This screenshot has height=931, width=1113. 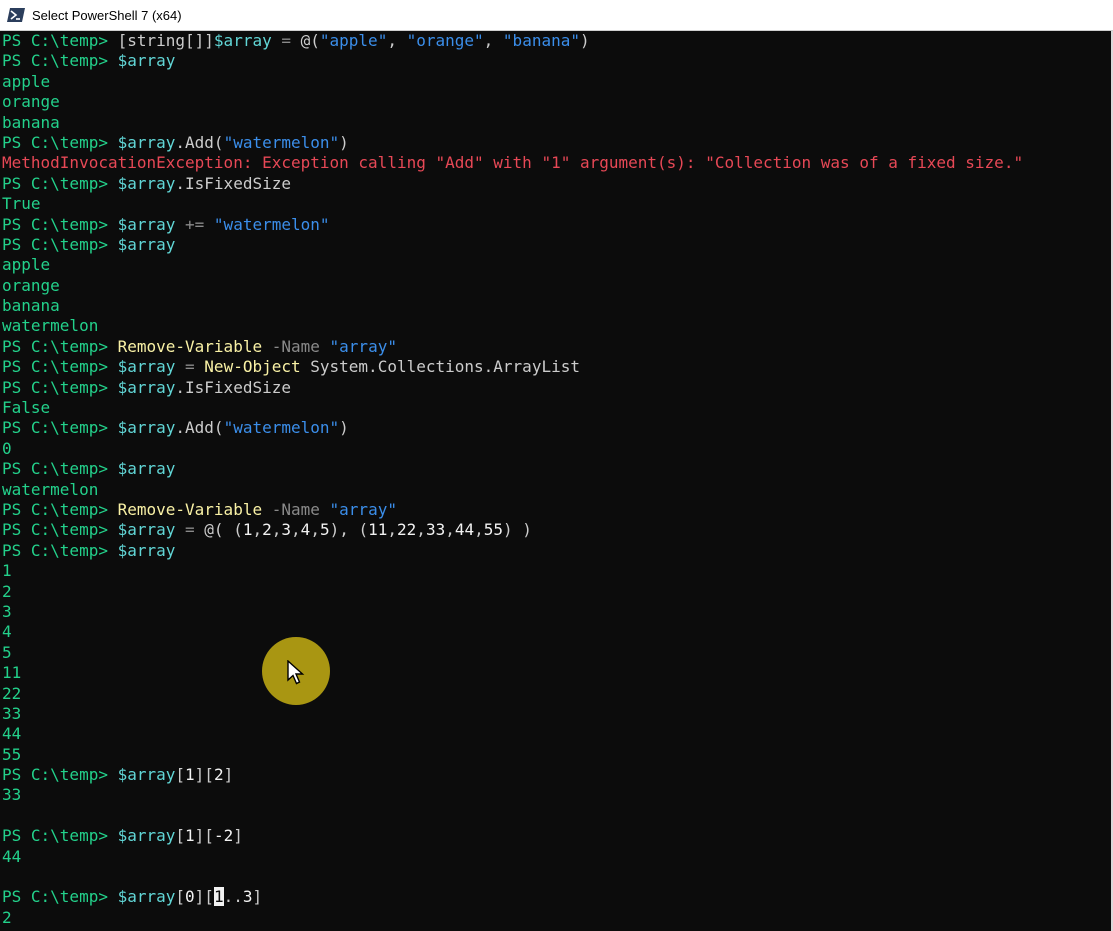 What do you see at coordinates (194, 224) in the screenshot?
I see `command-token: +=` at bounding box center [194, 224].